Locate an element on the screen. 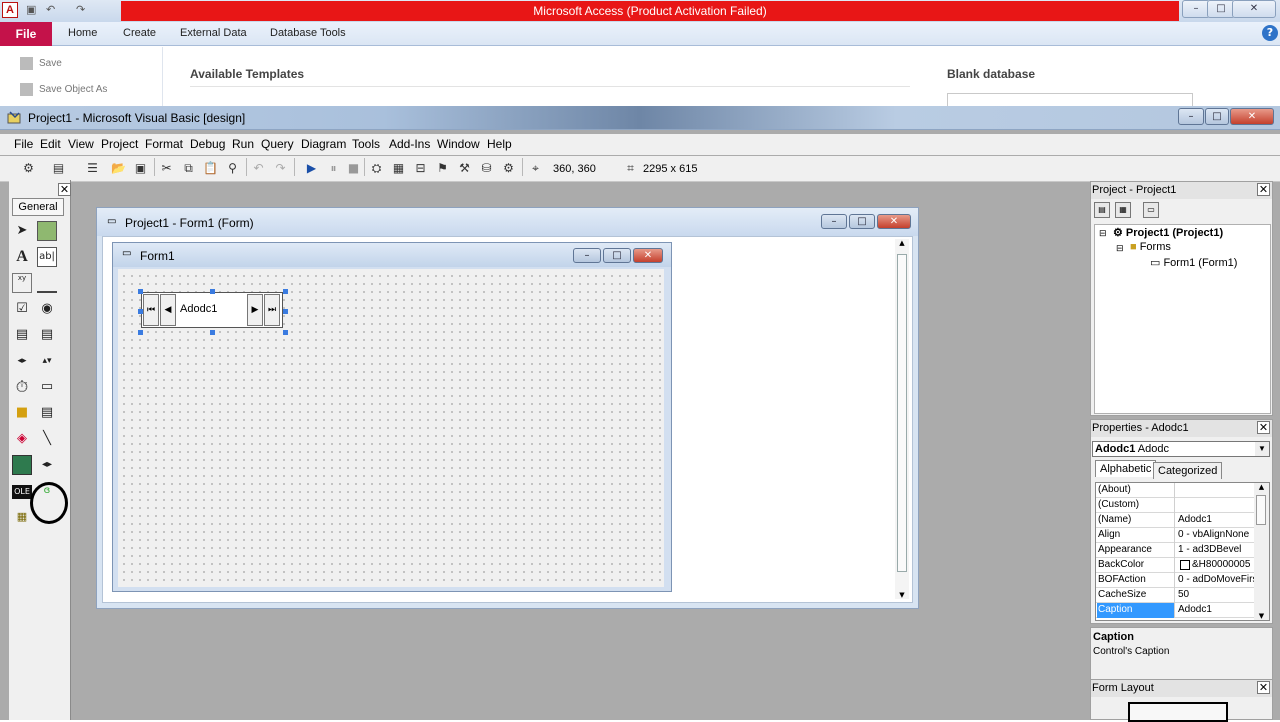  combobox-tool-icon: ▤ is located at coordinates (22, 335).